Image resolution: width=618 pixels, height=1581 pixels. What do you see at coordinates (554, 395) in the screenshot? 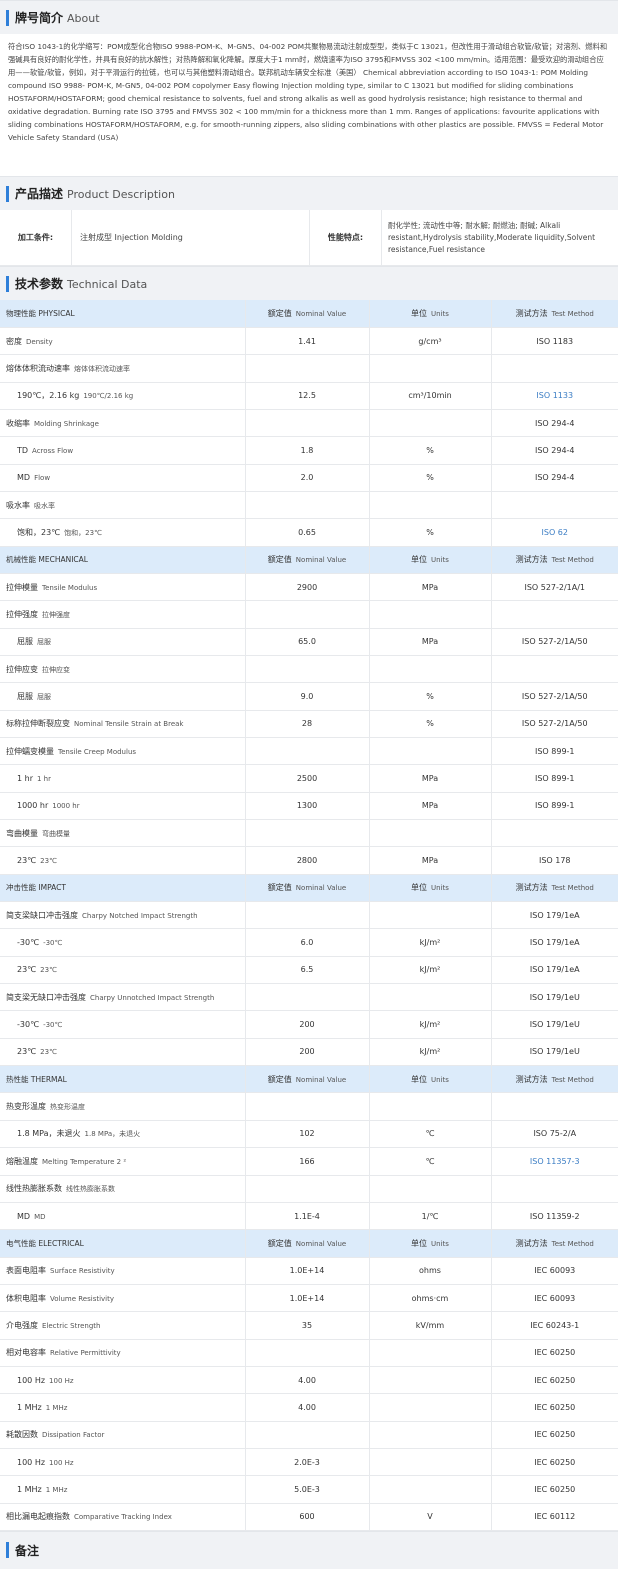
I see `test-method: ISO 1133` at bounding box center [554, 395].